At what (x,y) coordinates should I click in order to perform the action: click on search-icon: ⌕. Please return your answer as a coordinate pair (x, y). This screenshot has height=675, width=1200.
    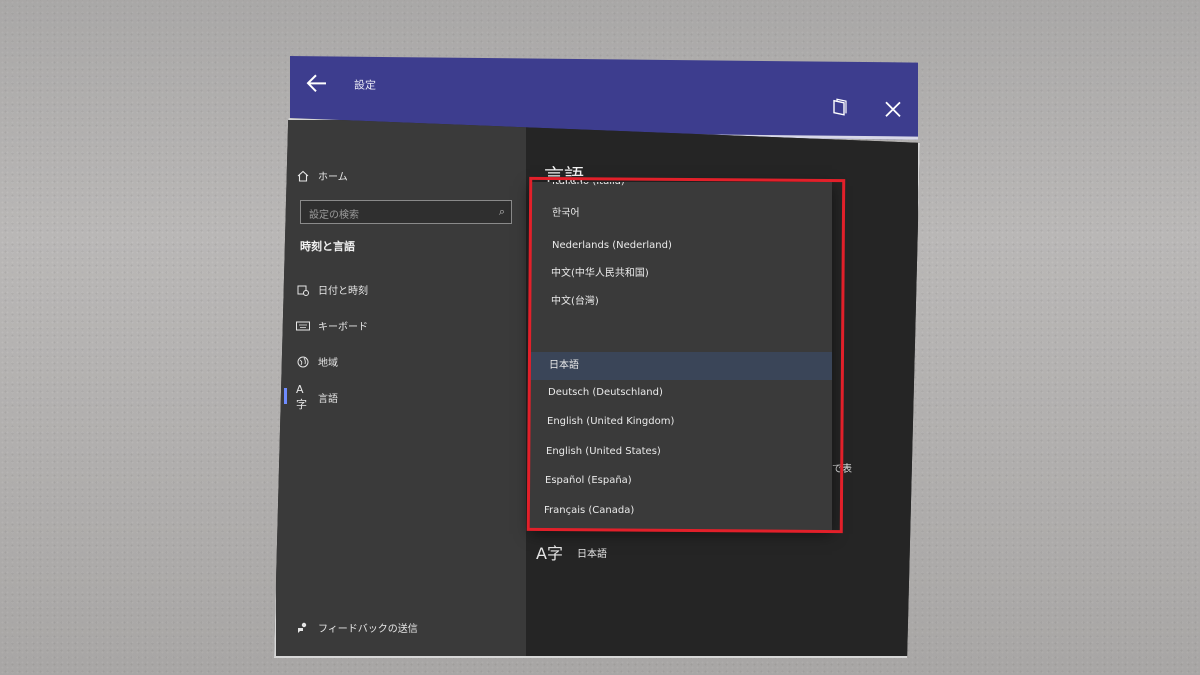
    Looking at the image, I should click on (501, 211).